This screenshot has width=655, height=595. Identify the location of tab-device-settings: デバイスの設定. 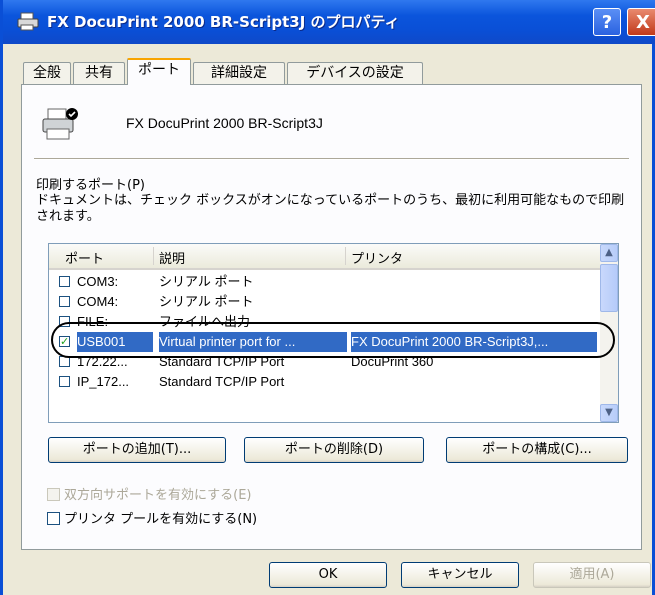
(355, 73).